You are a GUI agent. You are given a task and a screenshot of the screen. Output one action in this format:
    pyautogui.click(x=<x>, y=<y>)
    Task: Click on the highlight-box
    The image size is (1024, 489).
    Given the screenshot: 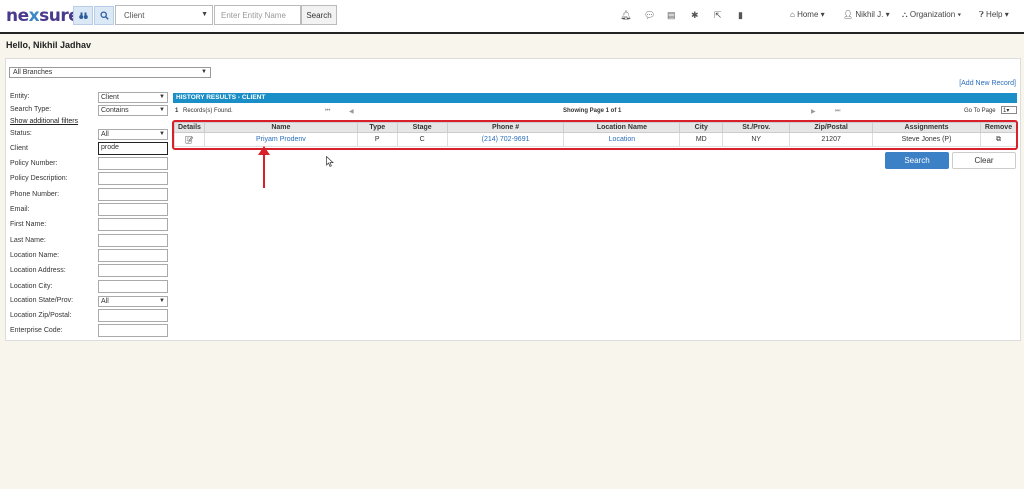 What is the action you would take?
    pyautogui.click(x=595, y=135)
    